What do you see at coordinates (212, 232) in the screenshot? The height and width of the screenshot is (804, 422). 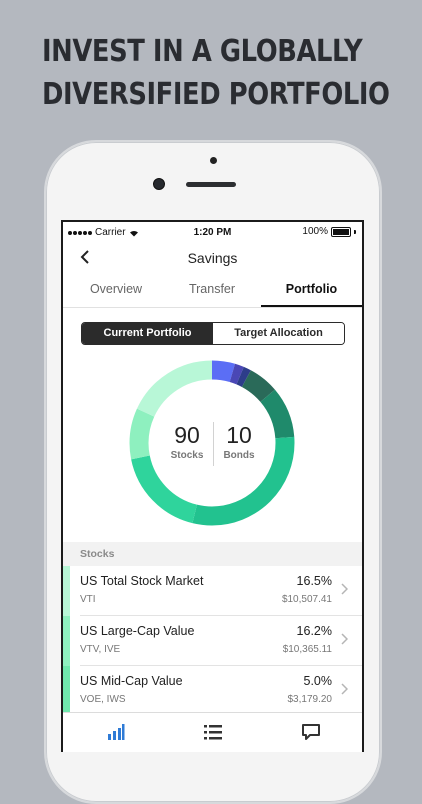 I see `status-bar: Carrier 1:20 PM 100%` at bounding box center [212, 232].